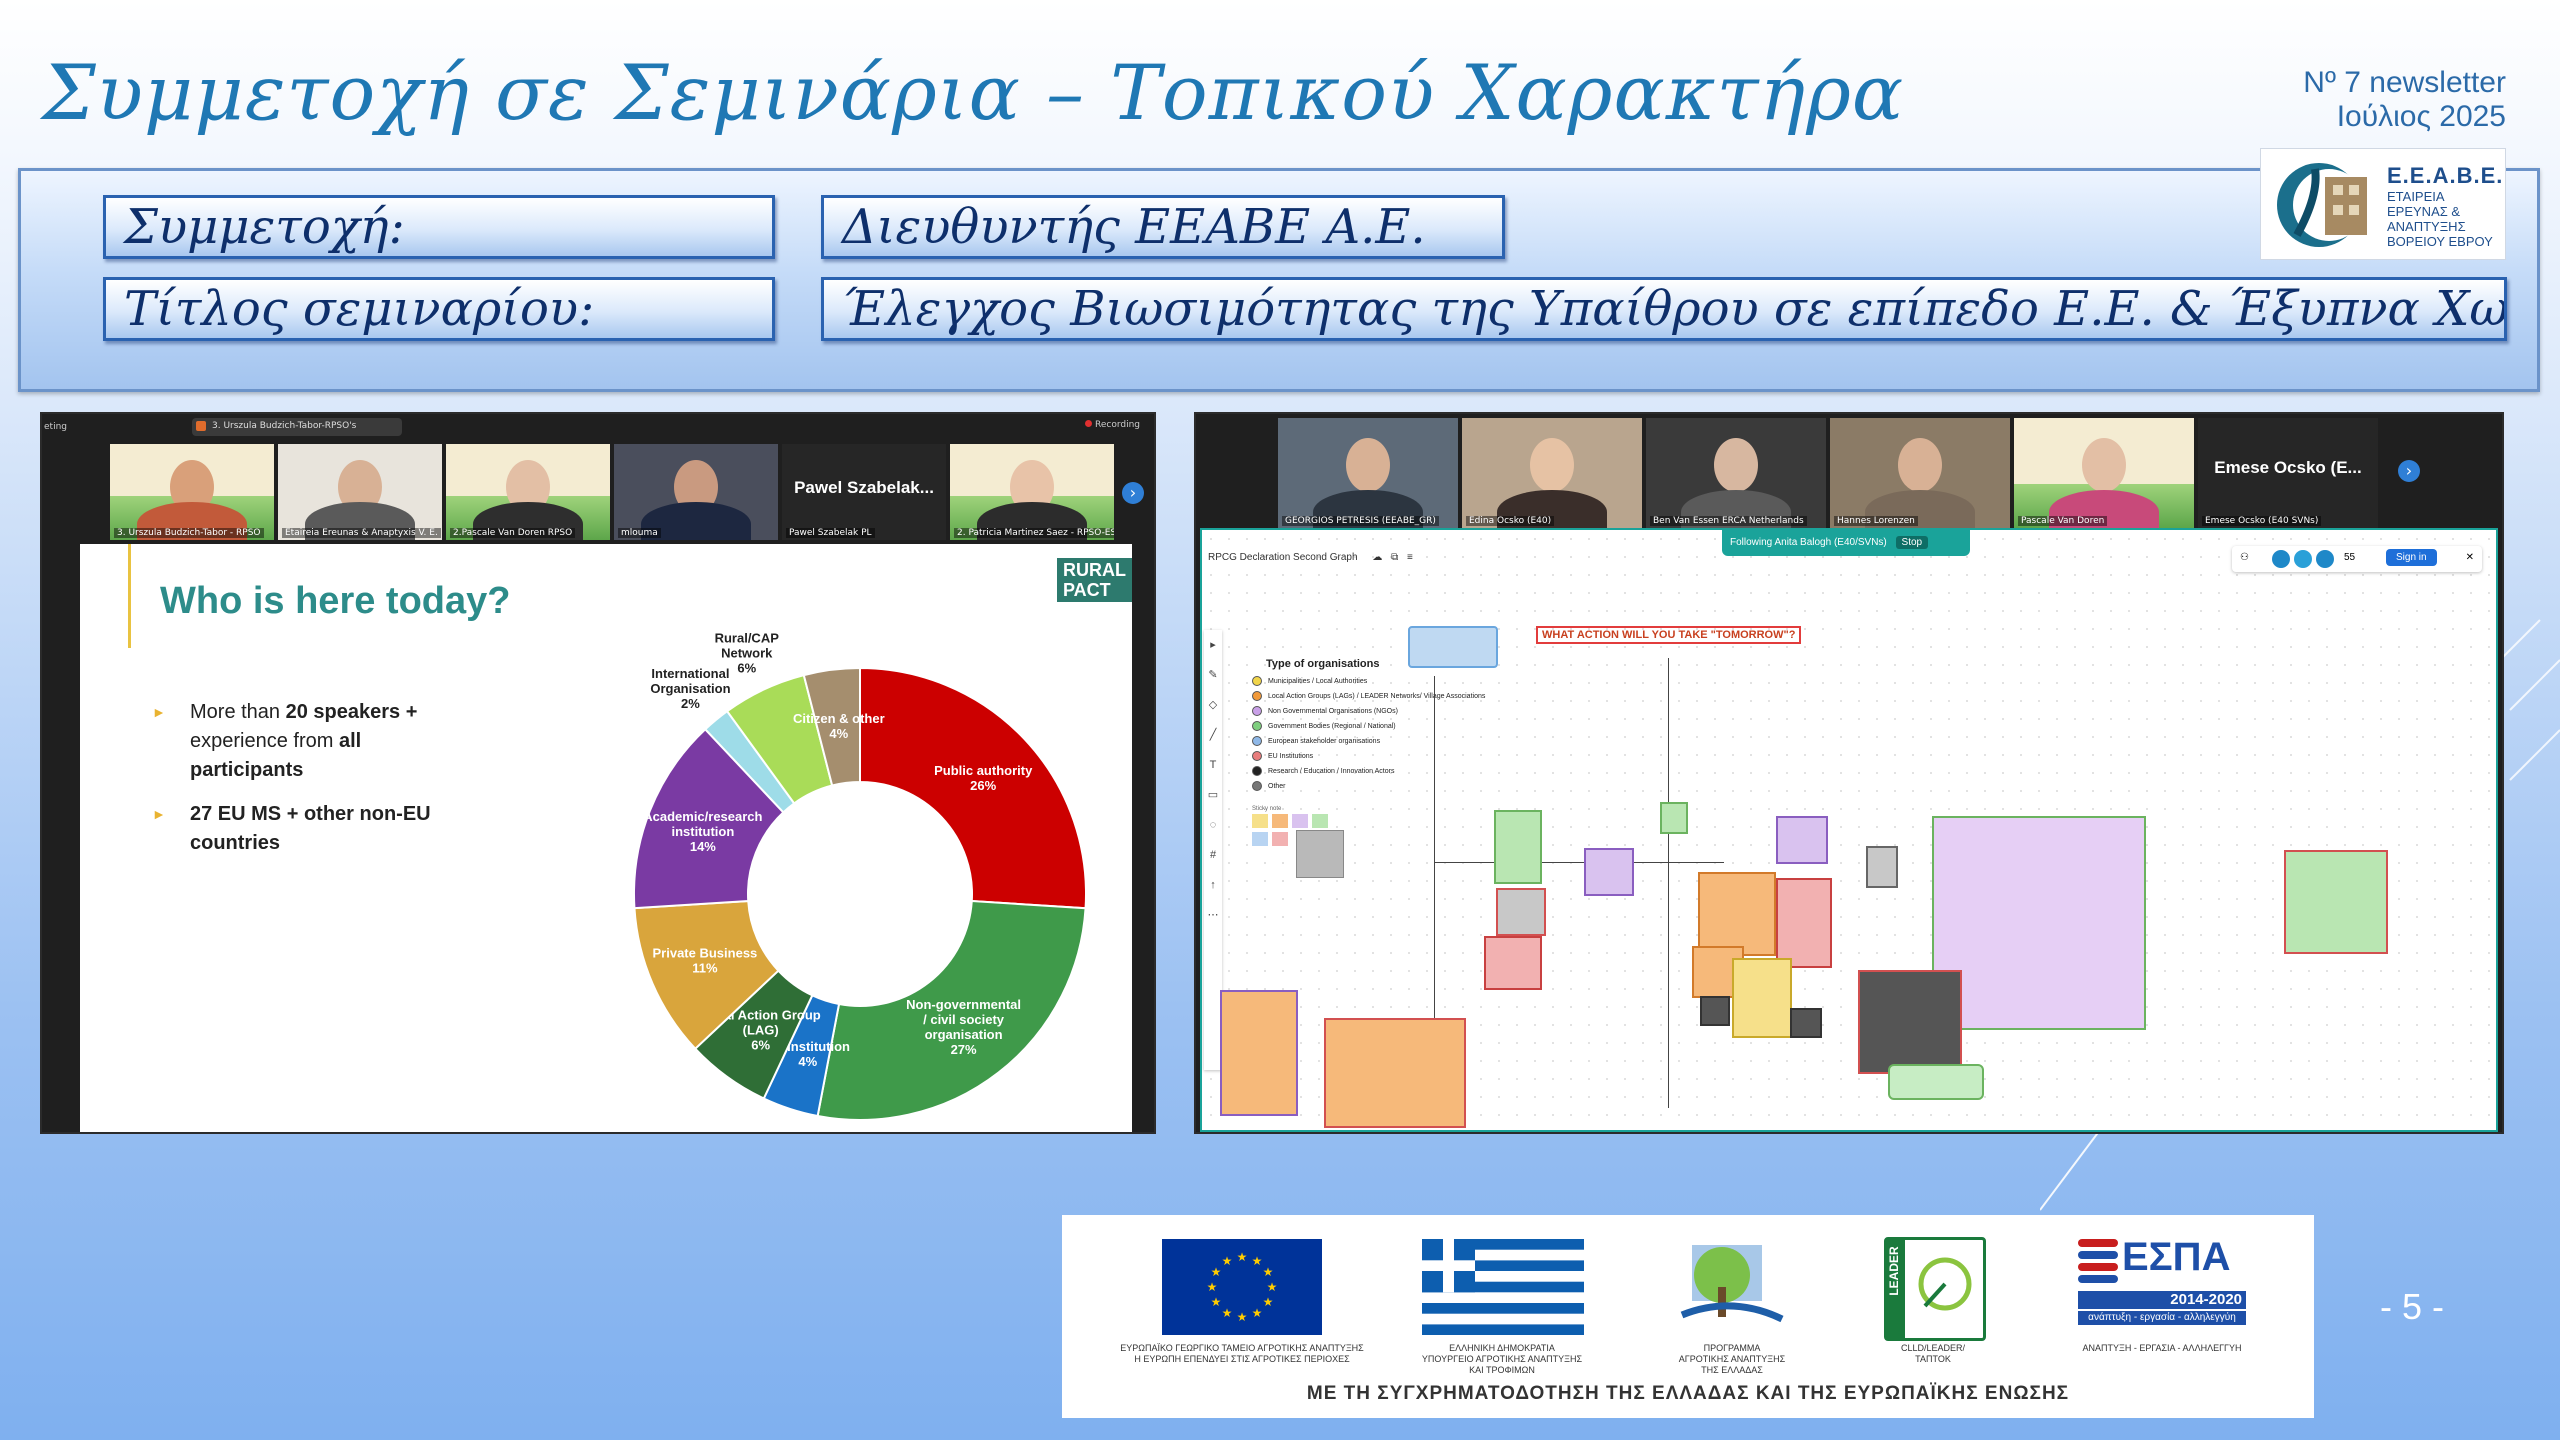 Image resolution: width=2560 pixels, height=1440 pixels. I want to click on participant-tile: Pawel Szabelak... Pawel Szabelak PL, so click(864, 492).